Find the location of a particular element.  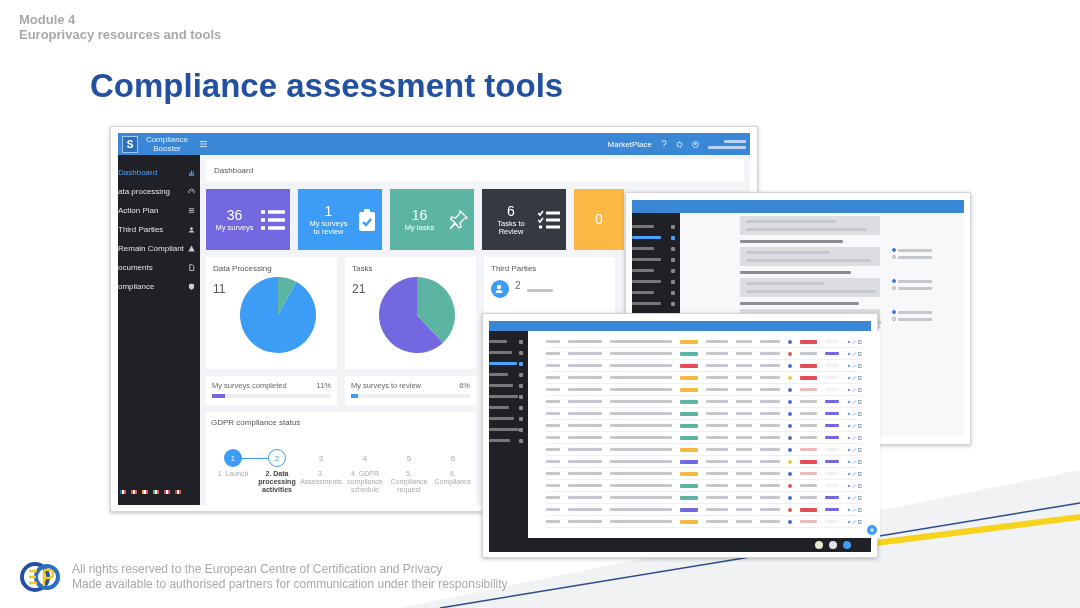

add-button is located at coordinates (872, 530).